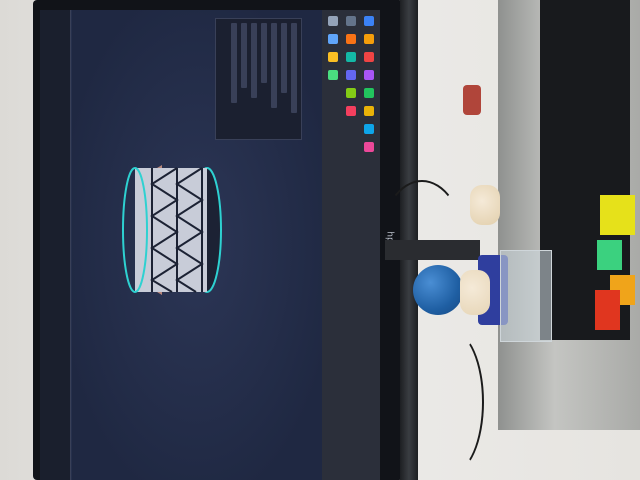 The image size is (640, 480). I want to click on lattice-cylinder-model, so click(172, 230).